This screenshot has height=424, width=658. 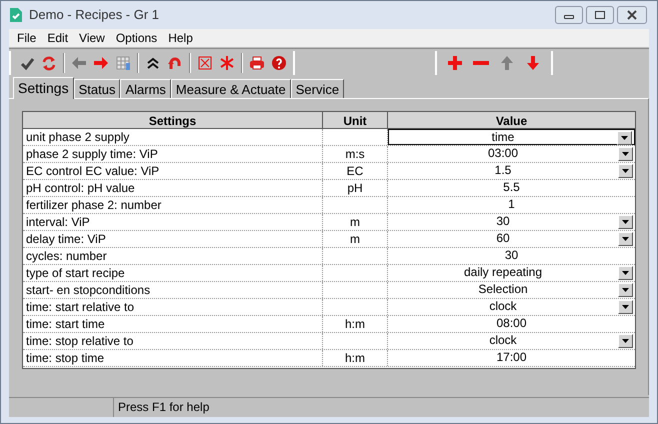 I want to click on tab: Status, so click(x=97, y=88).